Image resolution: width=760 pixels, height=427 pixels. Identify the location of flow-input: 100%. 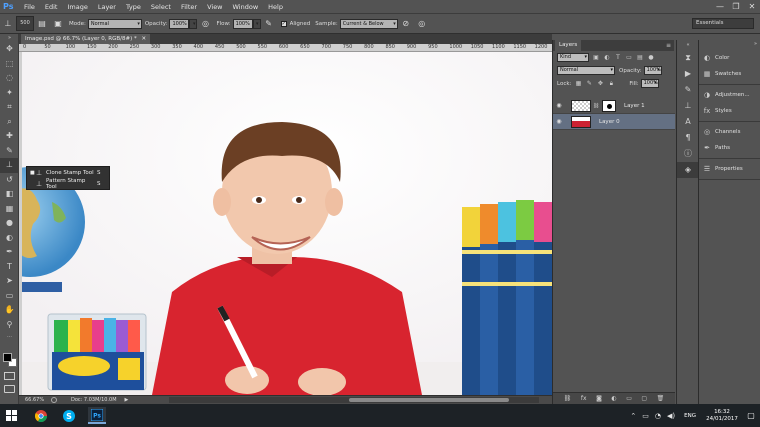
(242, 23).